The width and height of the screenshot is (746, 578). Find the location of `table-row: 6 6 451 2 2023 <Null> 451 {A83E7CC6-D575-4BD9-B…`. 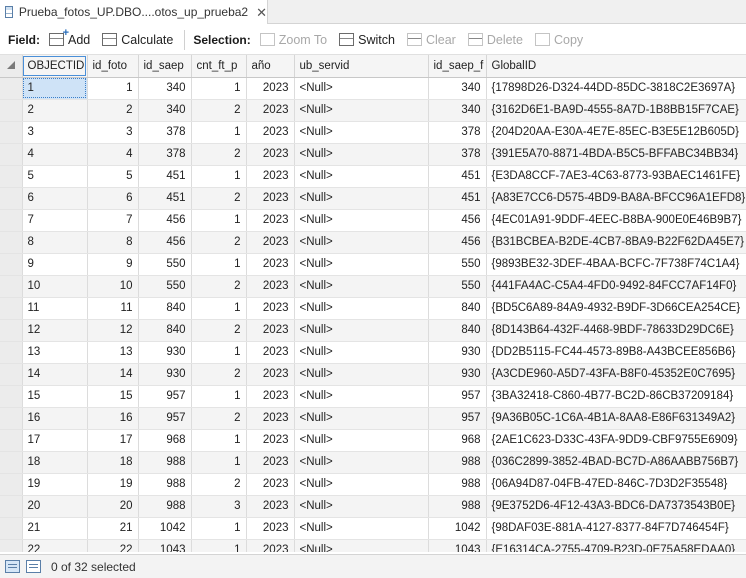

table-row: 6 6 451 2 2023 <Null> 451 {A83E7CC6-D575-4BD9-B… is located at coordinates (373, 198).